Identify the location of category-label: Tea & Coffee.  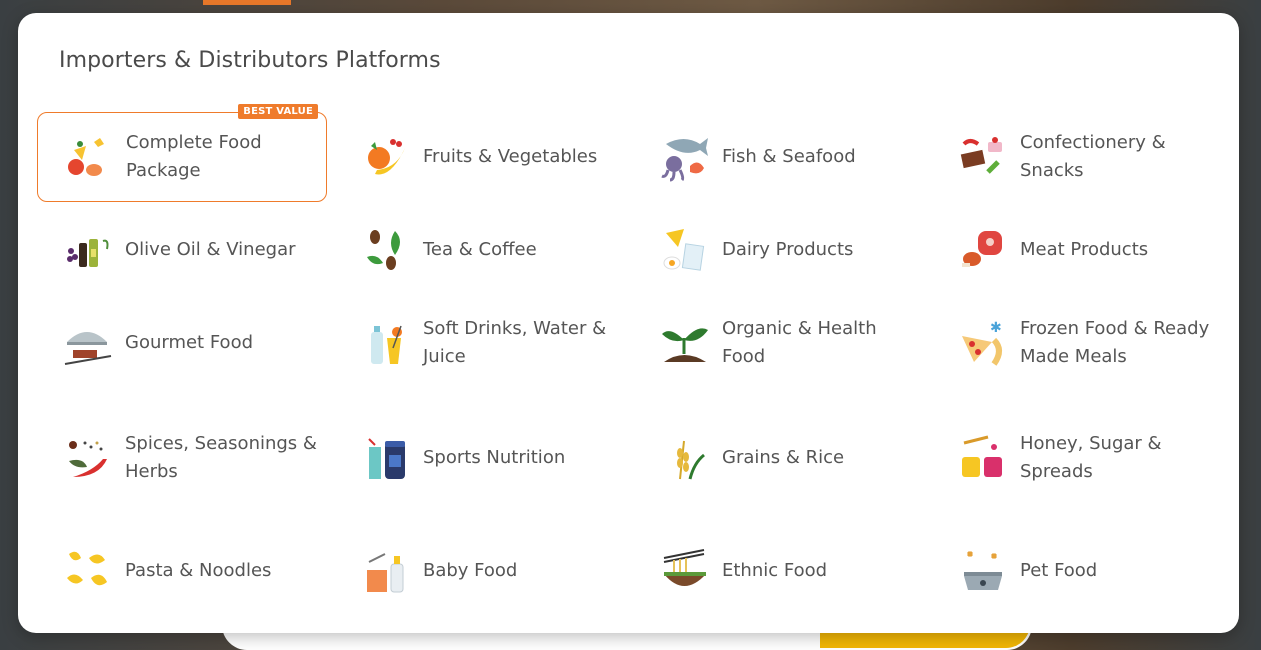
(480, 249).